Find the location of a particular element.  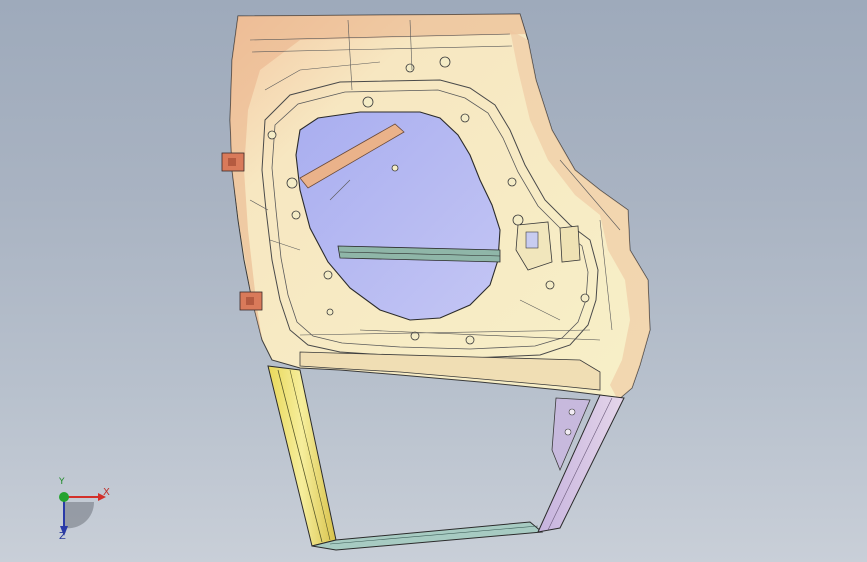

frame-bottom is located at coordinates (427, 536).